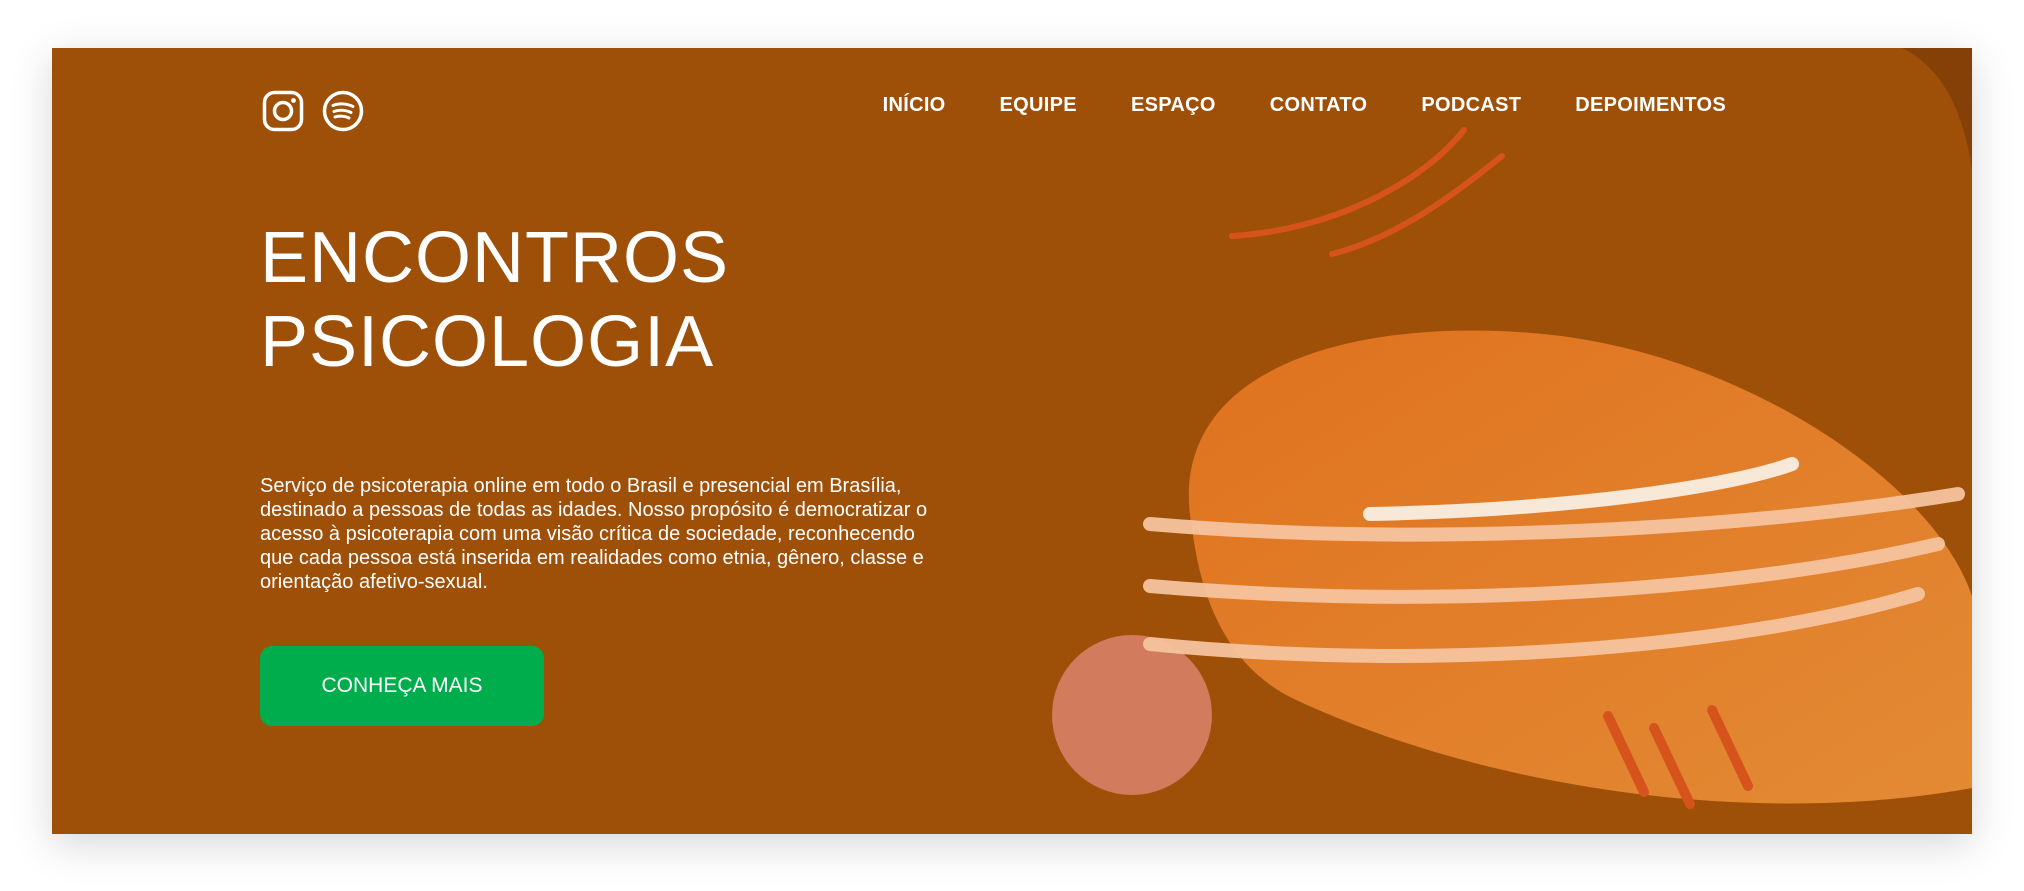 This screenshot has width=2024, height=891. Describe the element at coordinates (1132, 715) in the screenshot. I see `pink-circle` at that location.